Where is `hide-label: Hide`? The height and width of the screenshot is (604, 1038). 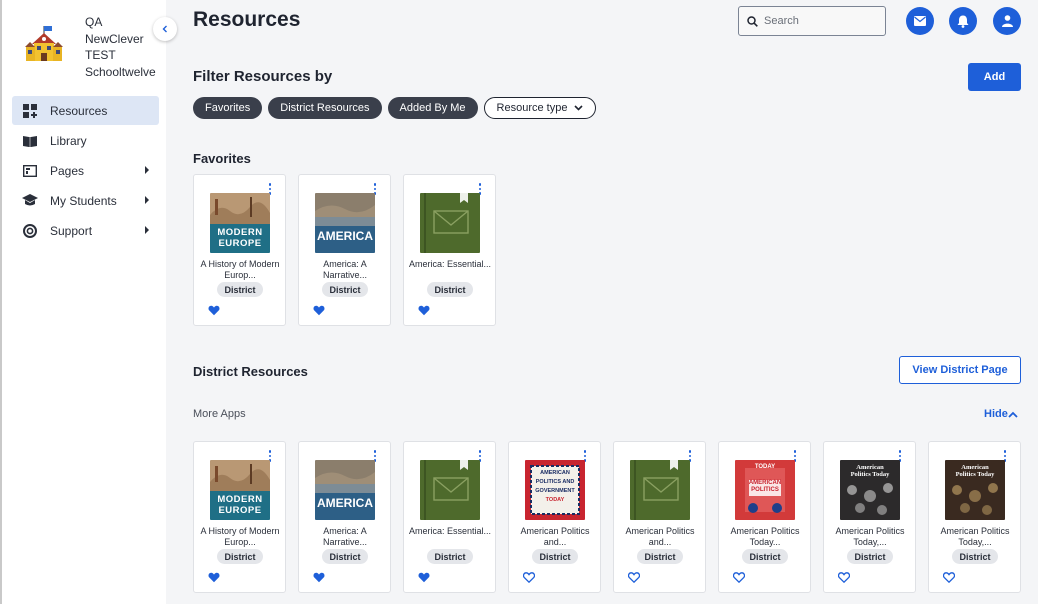 hide-label: Hide is located at coordinates (996, 414).